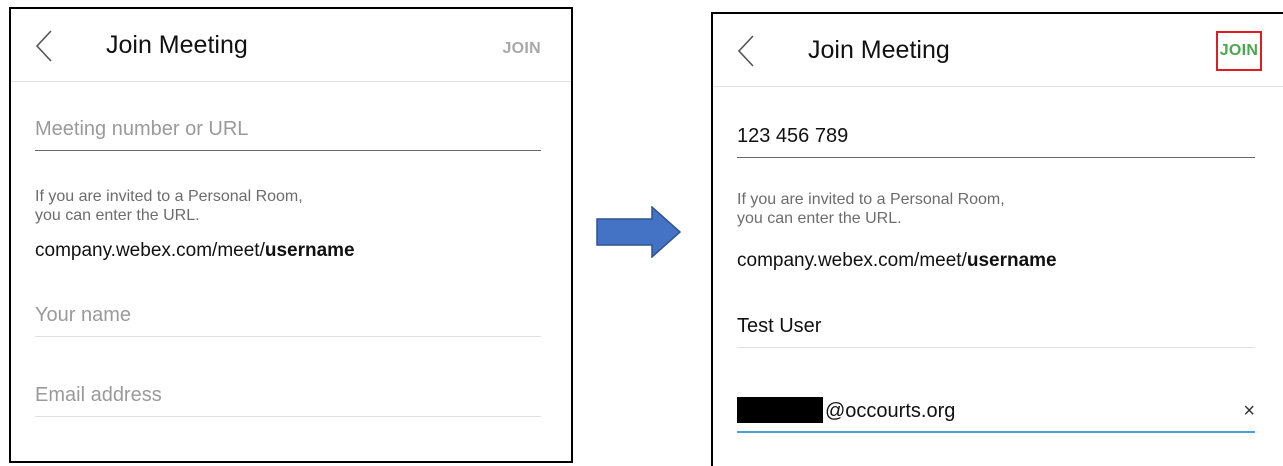 The height and width of the screenshot is (466, 1283). What do you see at coordinates (1249, 411) in the screenshot?
I see `clear-icon: ×` at bounding box center [1249, 411].